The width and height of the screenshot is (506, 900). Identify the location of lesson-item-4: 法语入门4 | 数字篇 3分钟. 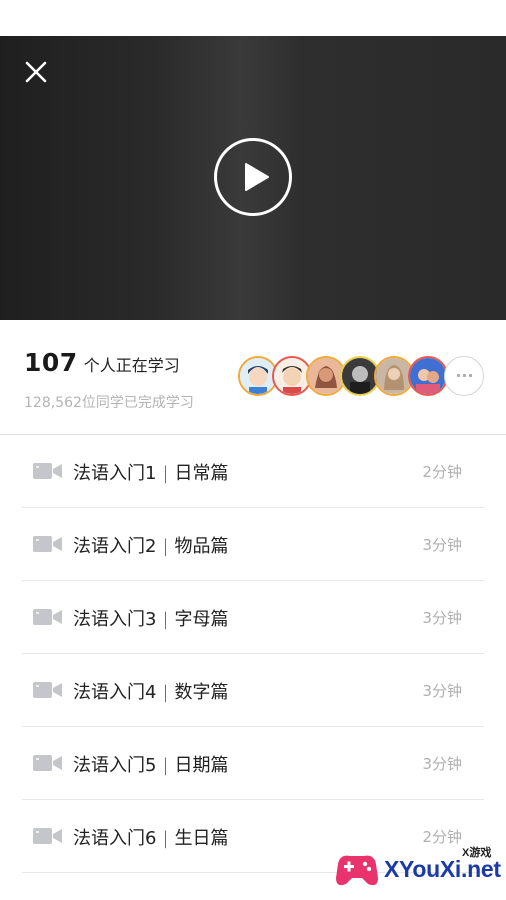
(253, 690).